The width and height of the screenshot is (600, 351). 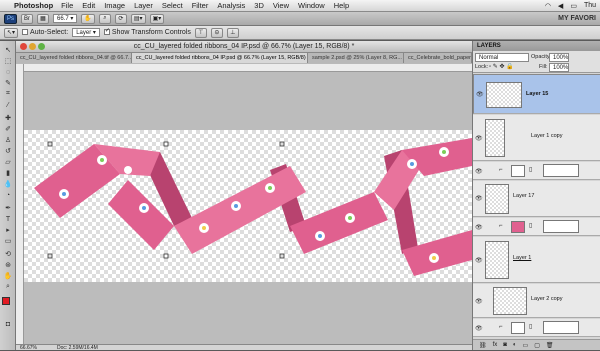 I want to click on menu-filter: Filter, so click(x=200, y=5).